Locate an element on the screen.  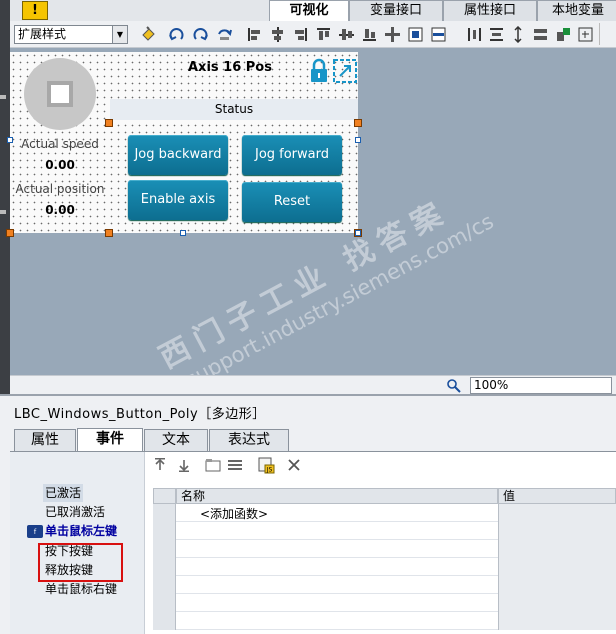
zoom-bar: 100% is located at coordinates (313, 384).